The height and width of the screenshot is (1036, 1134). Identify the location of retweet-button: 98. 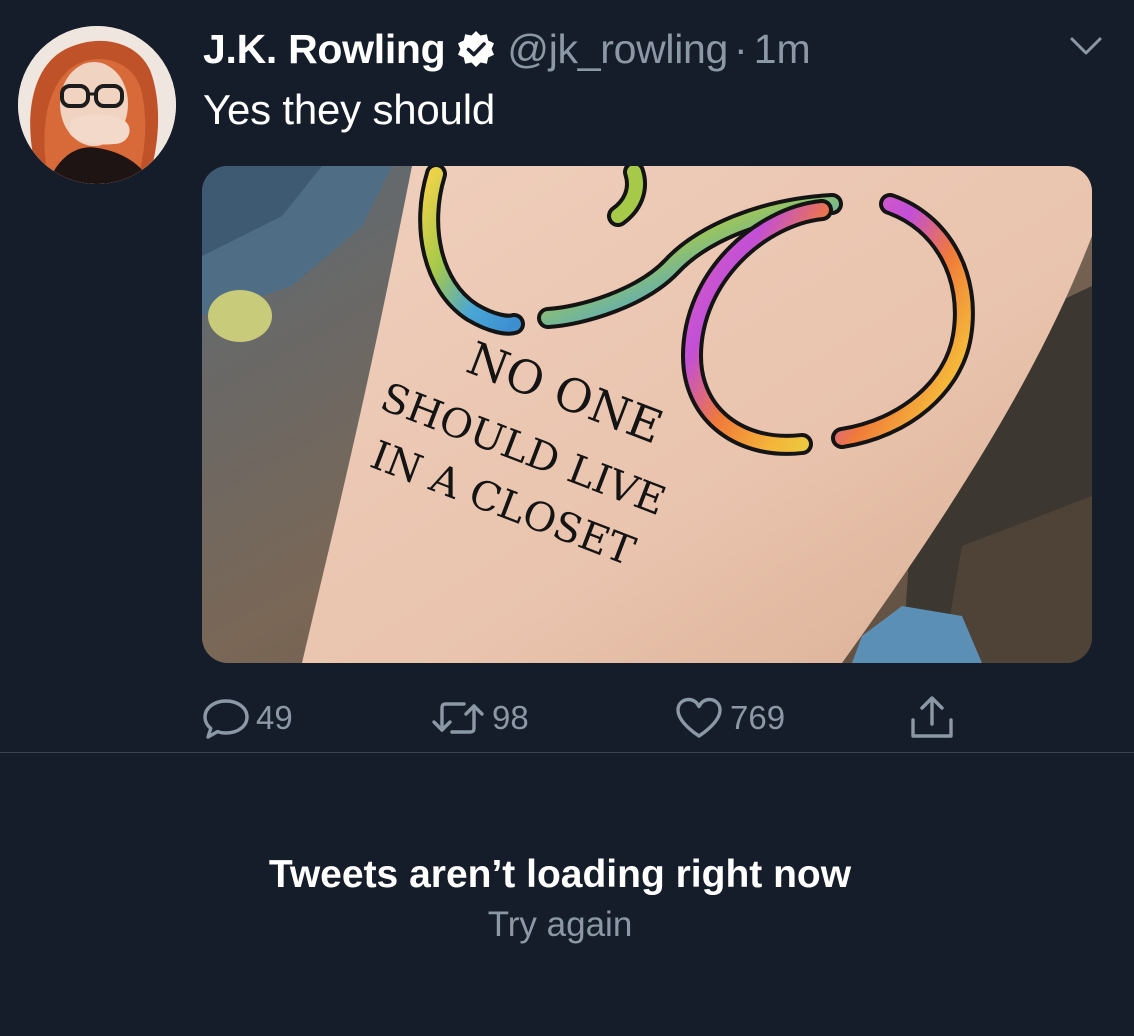
(479, 718).